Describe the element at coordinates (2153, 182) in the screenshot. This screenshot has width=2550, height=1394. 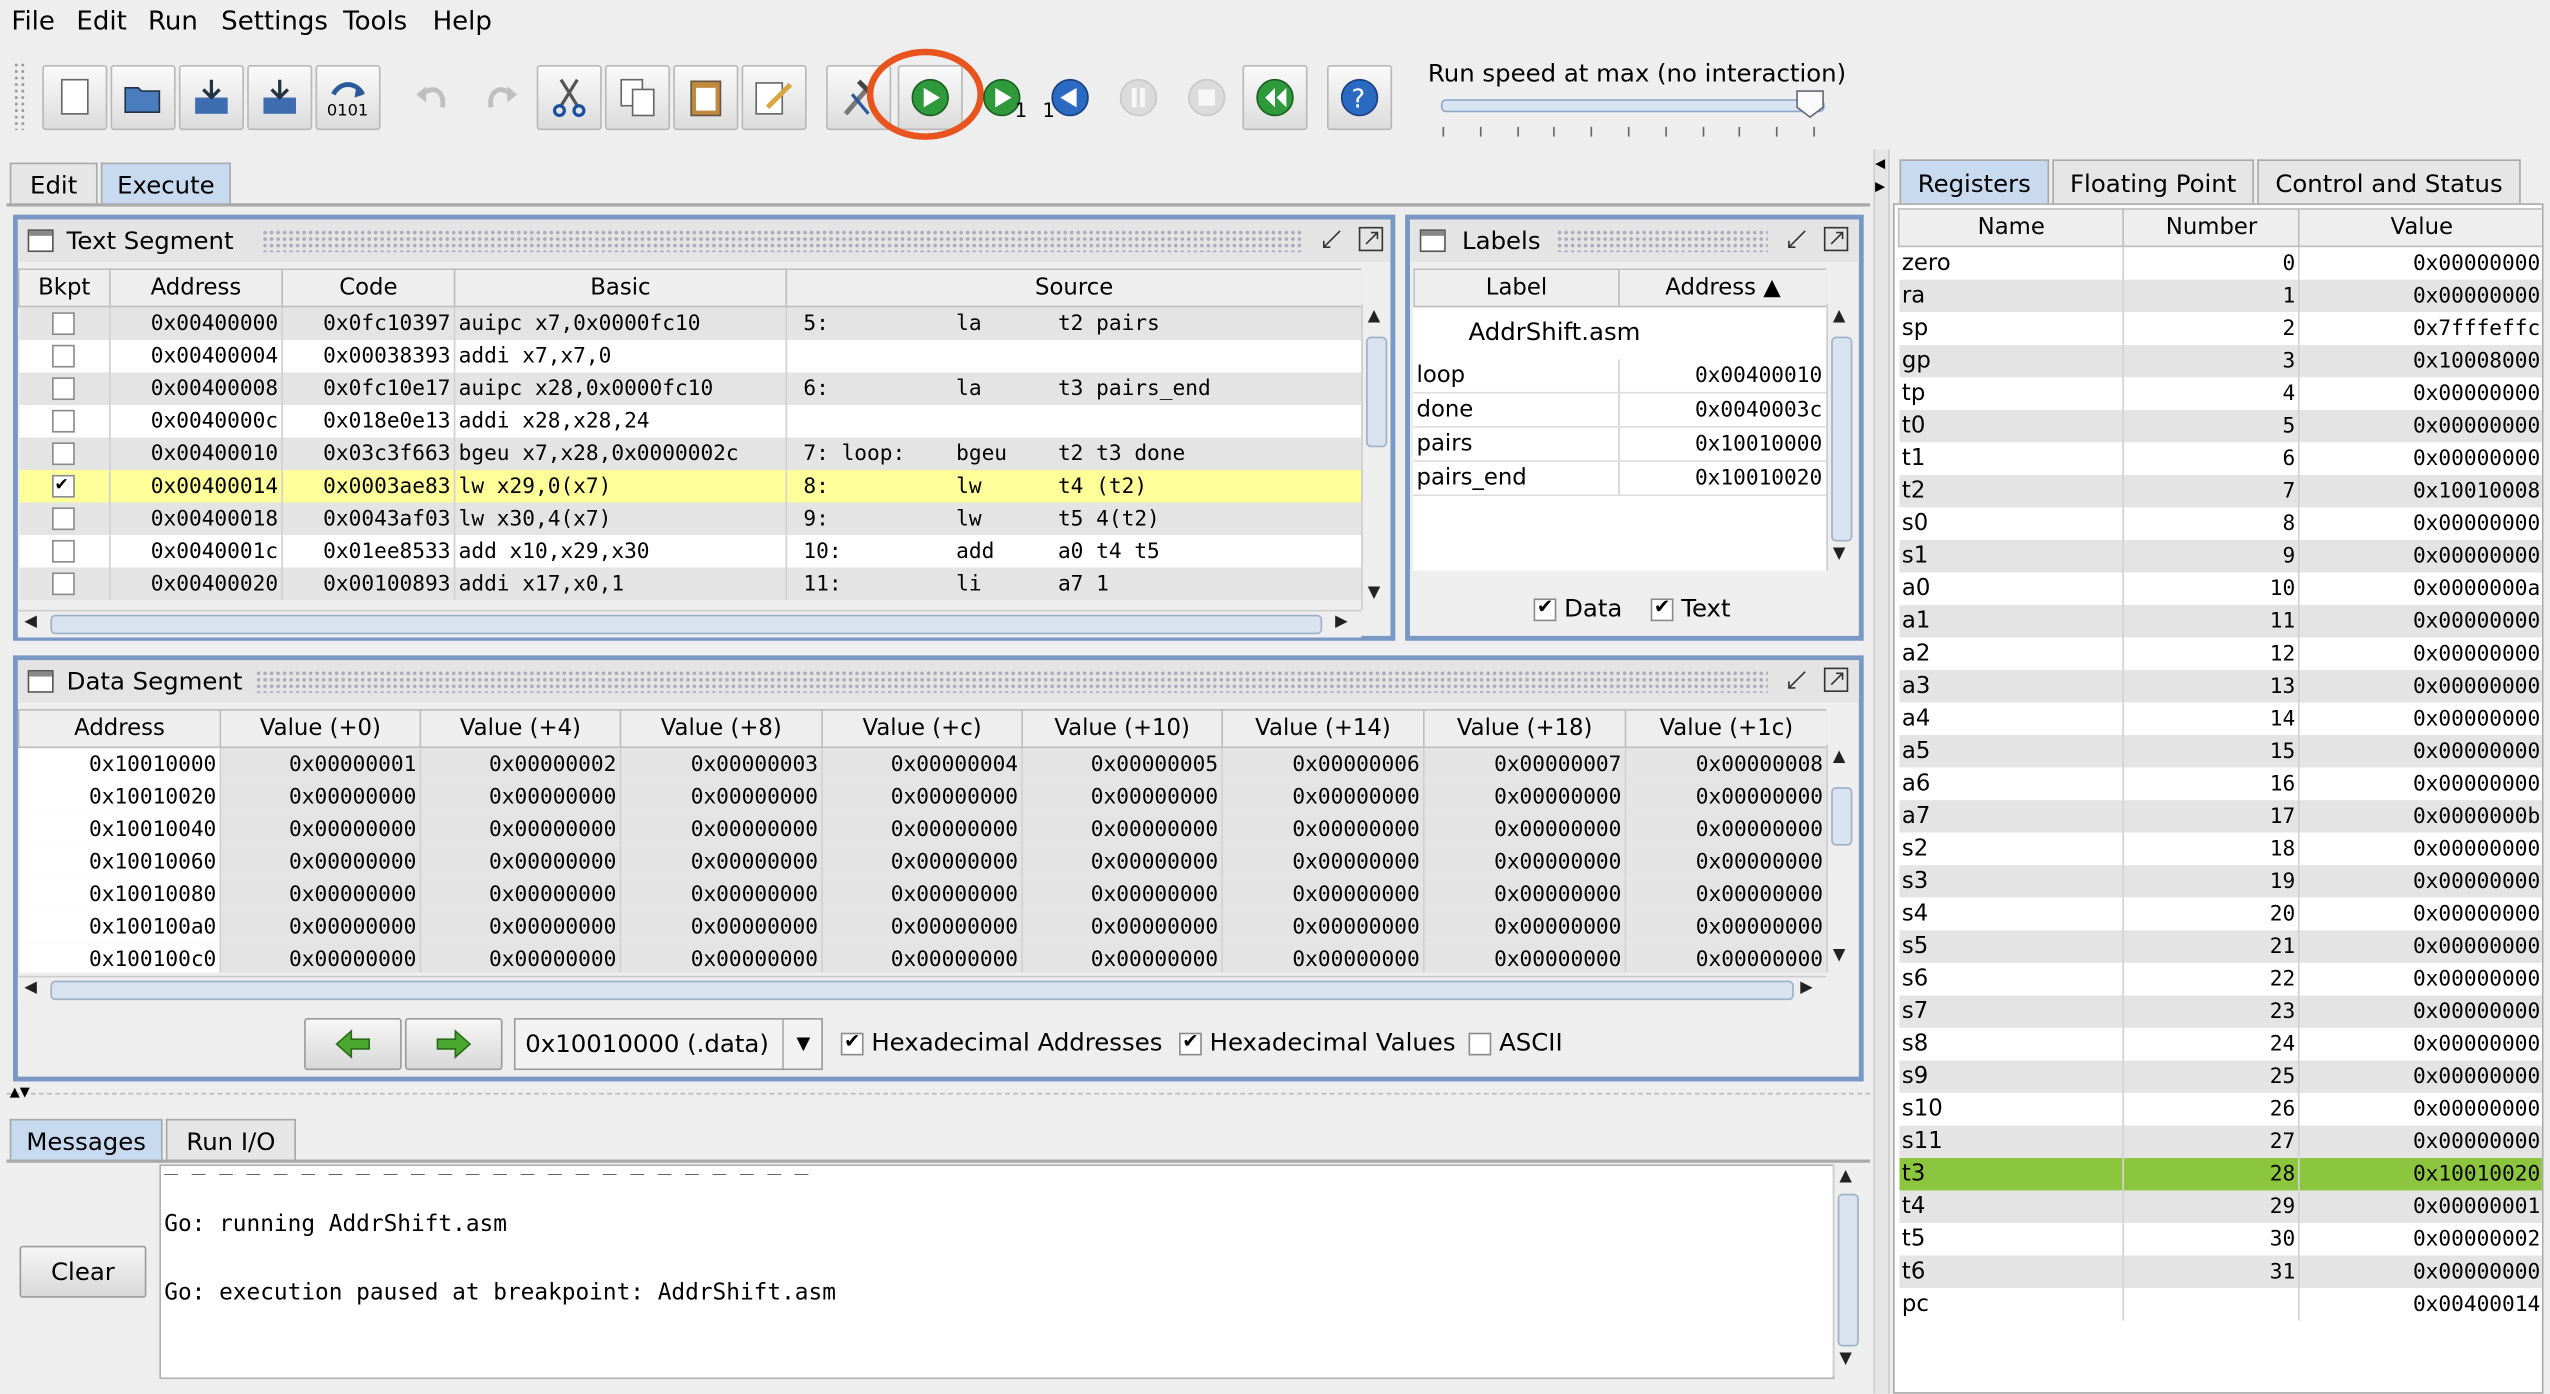
I see `tab-floating-point: Floating Point` at that location.